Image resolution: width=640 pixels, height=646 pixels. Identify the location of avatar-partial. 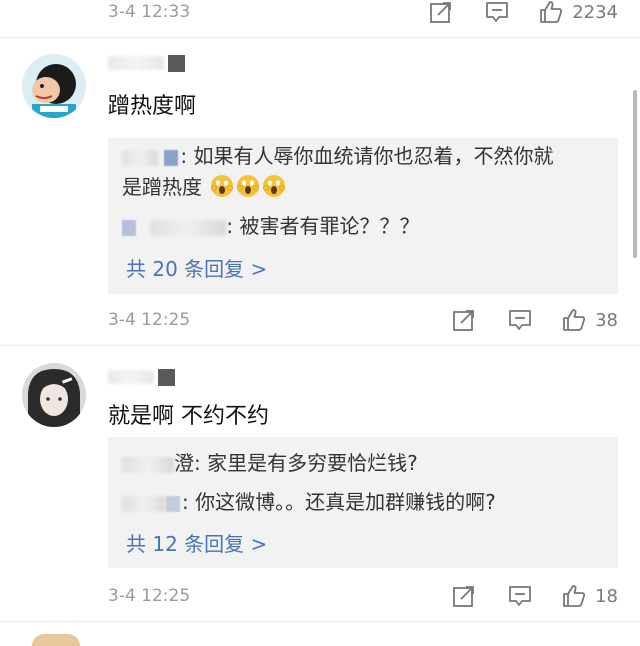
(56, 640).